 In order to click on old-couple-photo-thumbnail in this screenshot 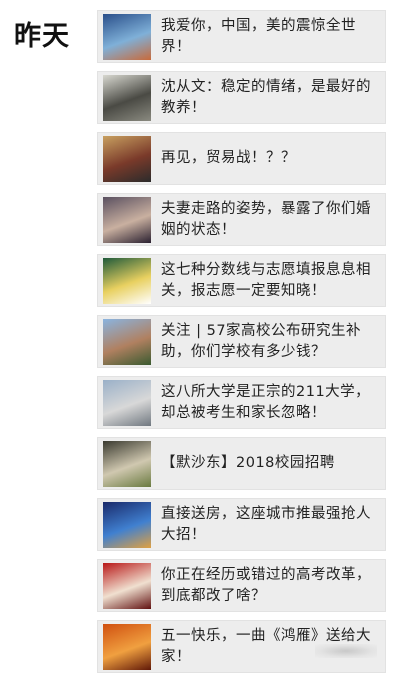, I will do `click(127, 97)`.